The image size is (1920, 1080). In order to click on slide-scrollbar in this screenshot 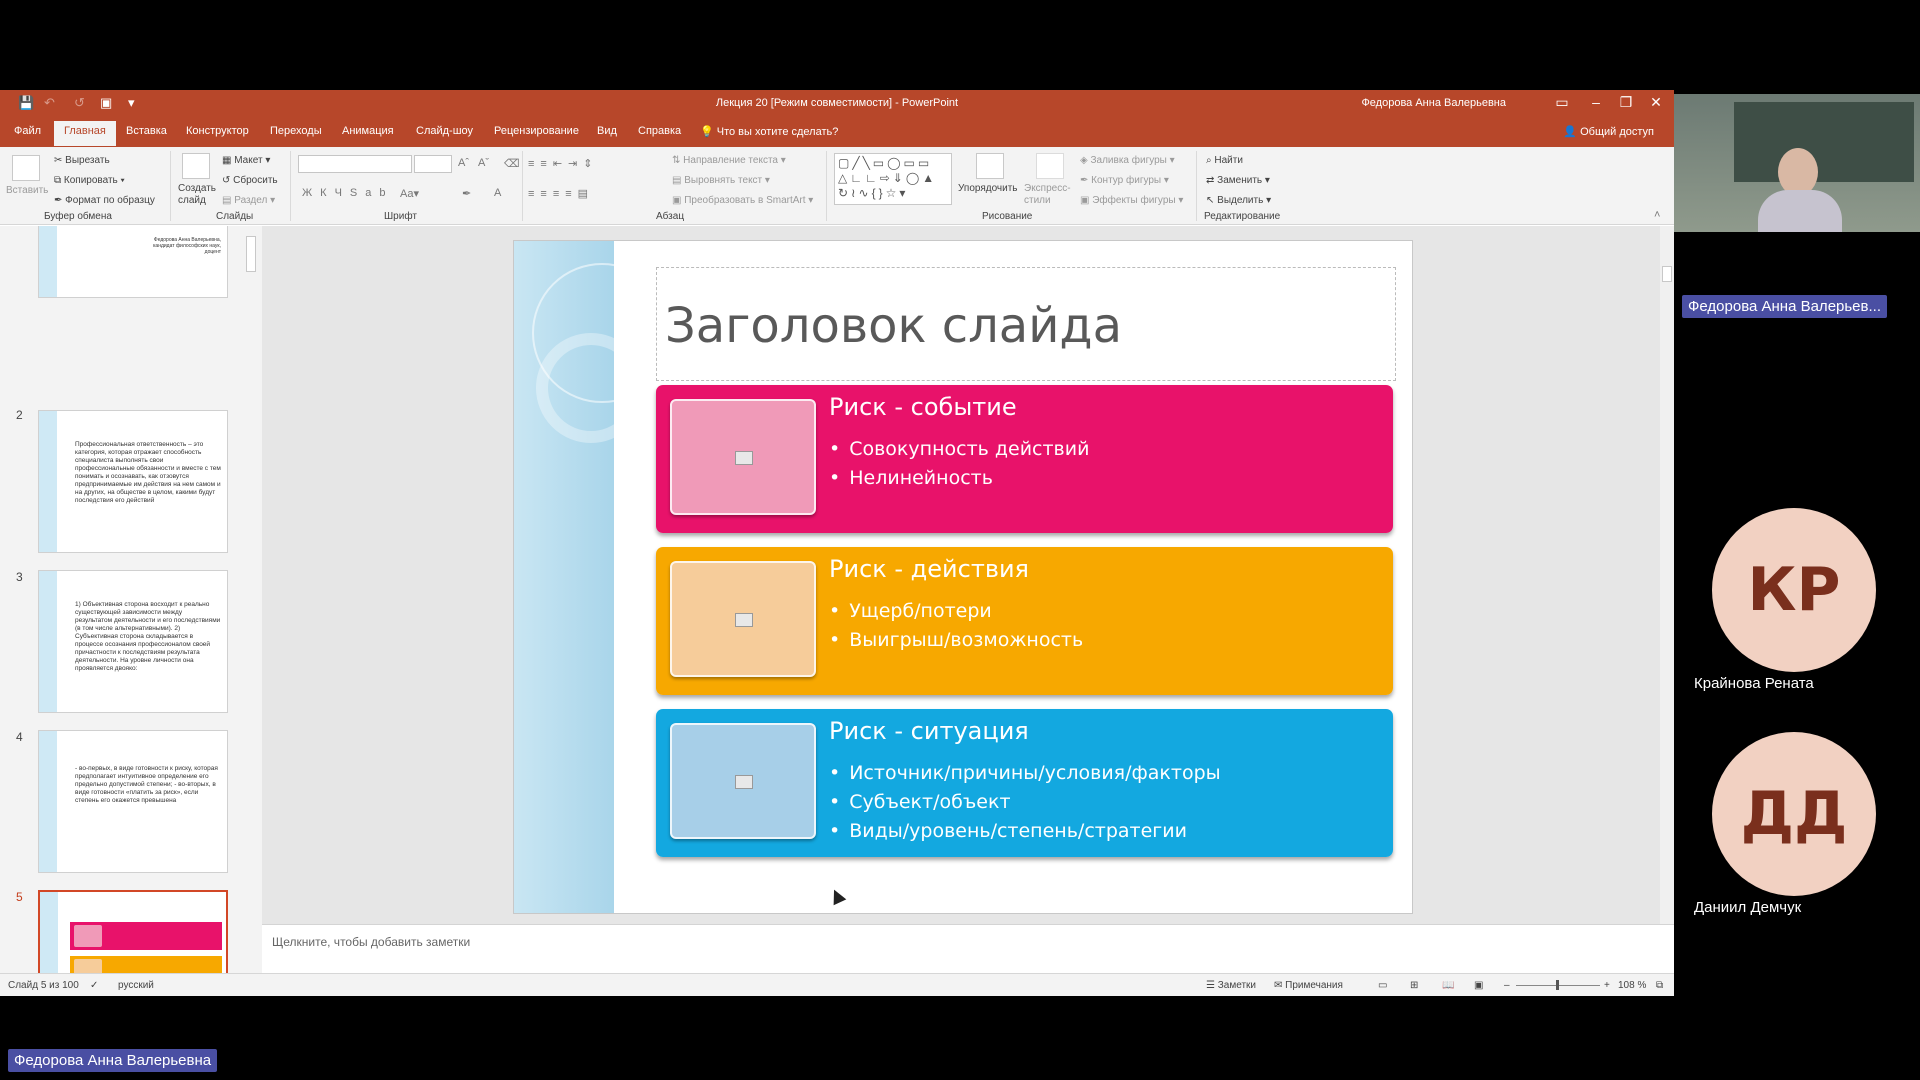, I will do `click(1667, 575)`.